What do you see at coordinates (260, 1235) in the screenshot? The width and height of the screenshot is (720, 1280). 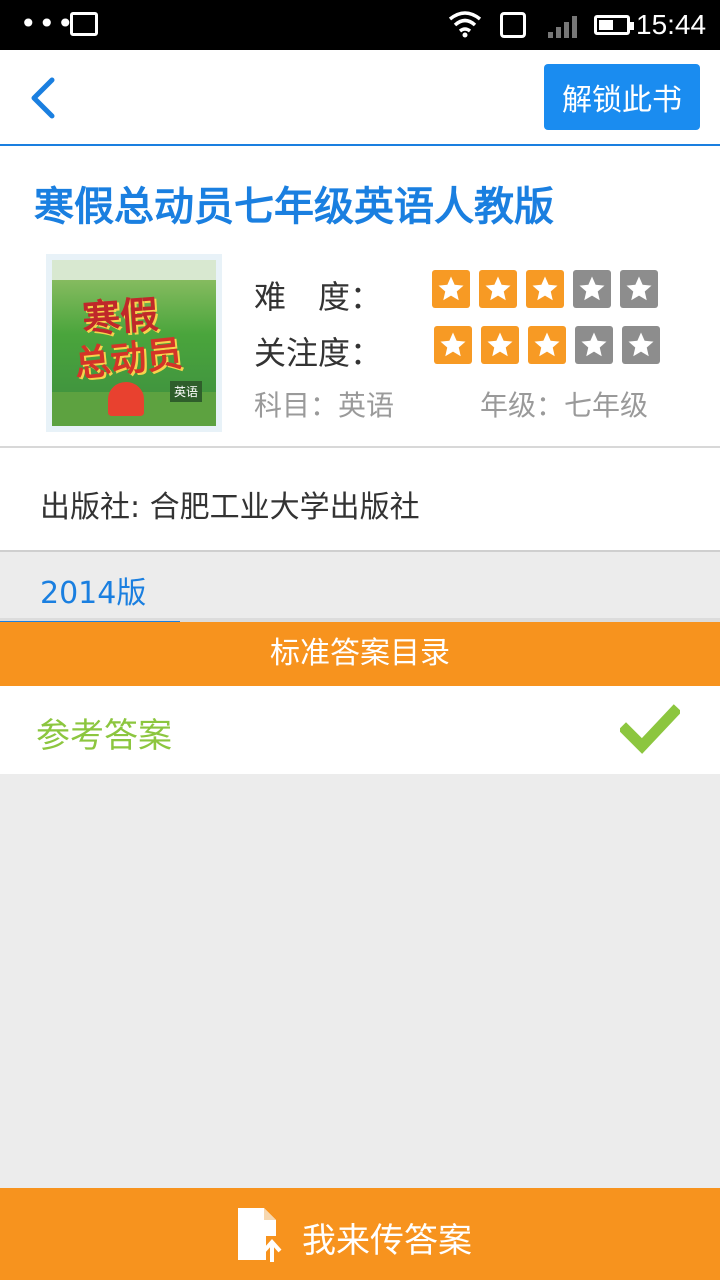 I see `file-upload-icon` at bounding box center [260, 1235].